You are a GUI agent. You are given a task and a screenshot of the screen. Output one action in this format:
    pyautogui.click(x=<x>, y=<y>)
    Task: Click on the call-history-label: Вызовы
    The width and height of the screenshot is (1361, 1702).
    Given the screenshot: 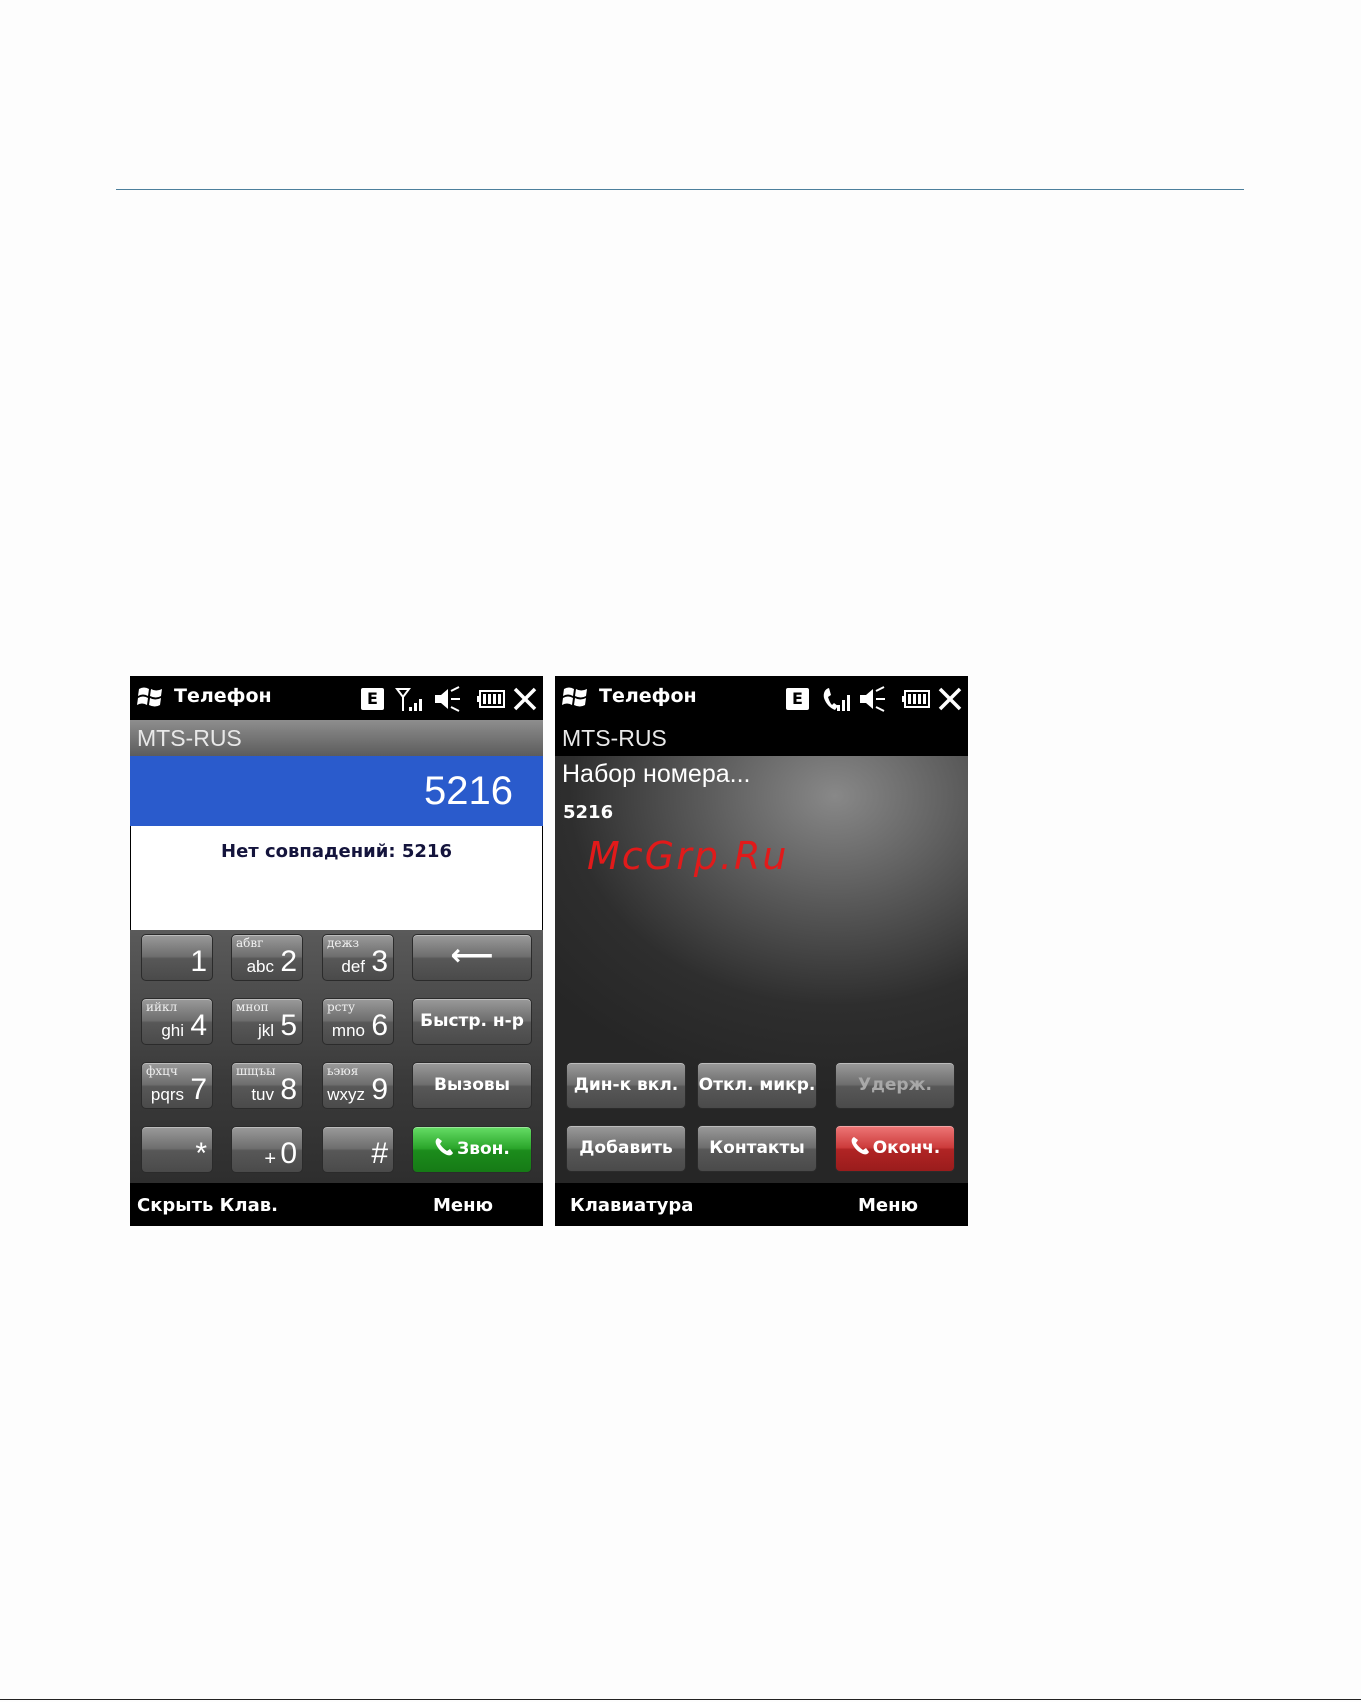 What is the action you would take?
    pyautogui.click(x=472, y=1085)
    